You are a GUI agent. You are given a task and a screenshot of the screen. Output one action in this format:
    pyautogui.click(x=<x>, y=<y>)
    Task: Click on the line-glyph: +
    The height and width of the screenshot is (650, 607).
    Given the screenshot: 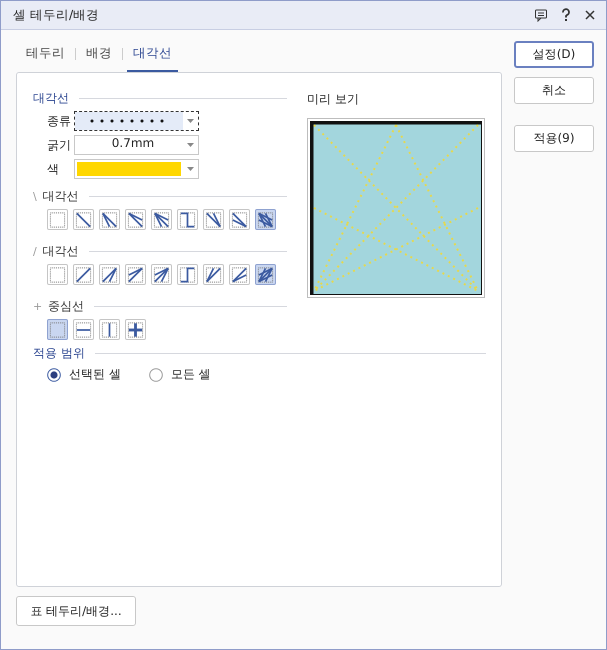 What is the action you would take?
    pyautogui.click(x=37, y=306)
    